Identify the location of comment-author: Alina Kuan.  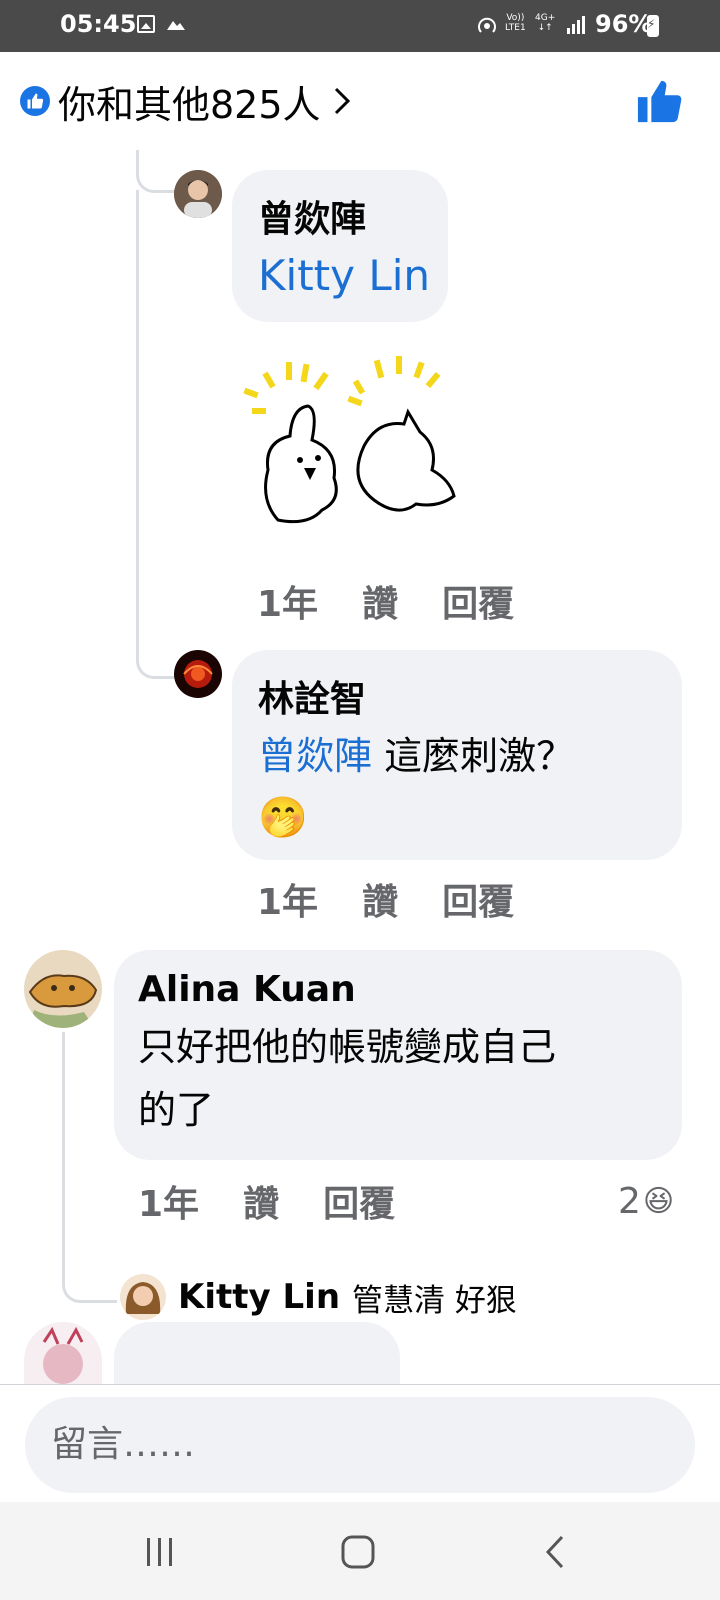
(410, 990).